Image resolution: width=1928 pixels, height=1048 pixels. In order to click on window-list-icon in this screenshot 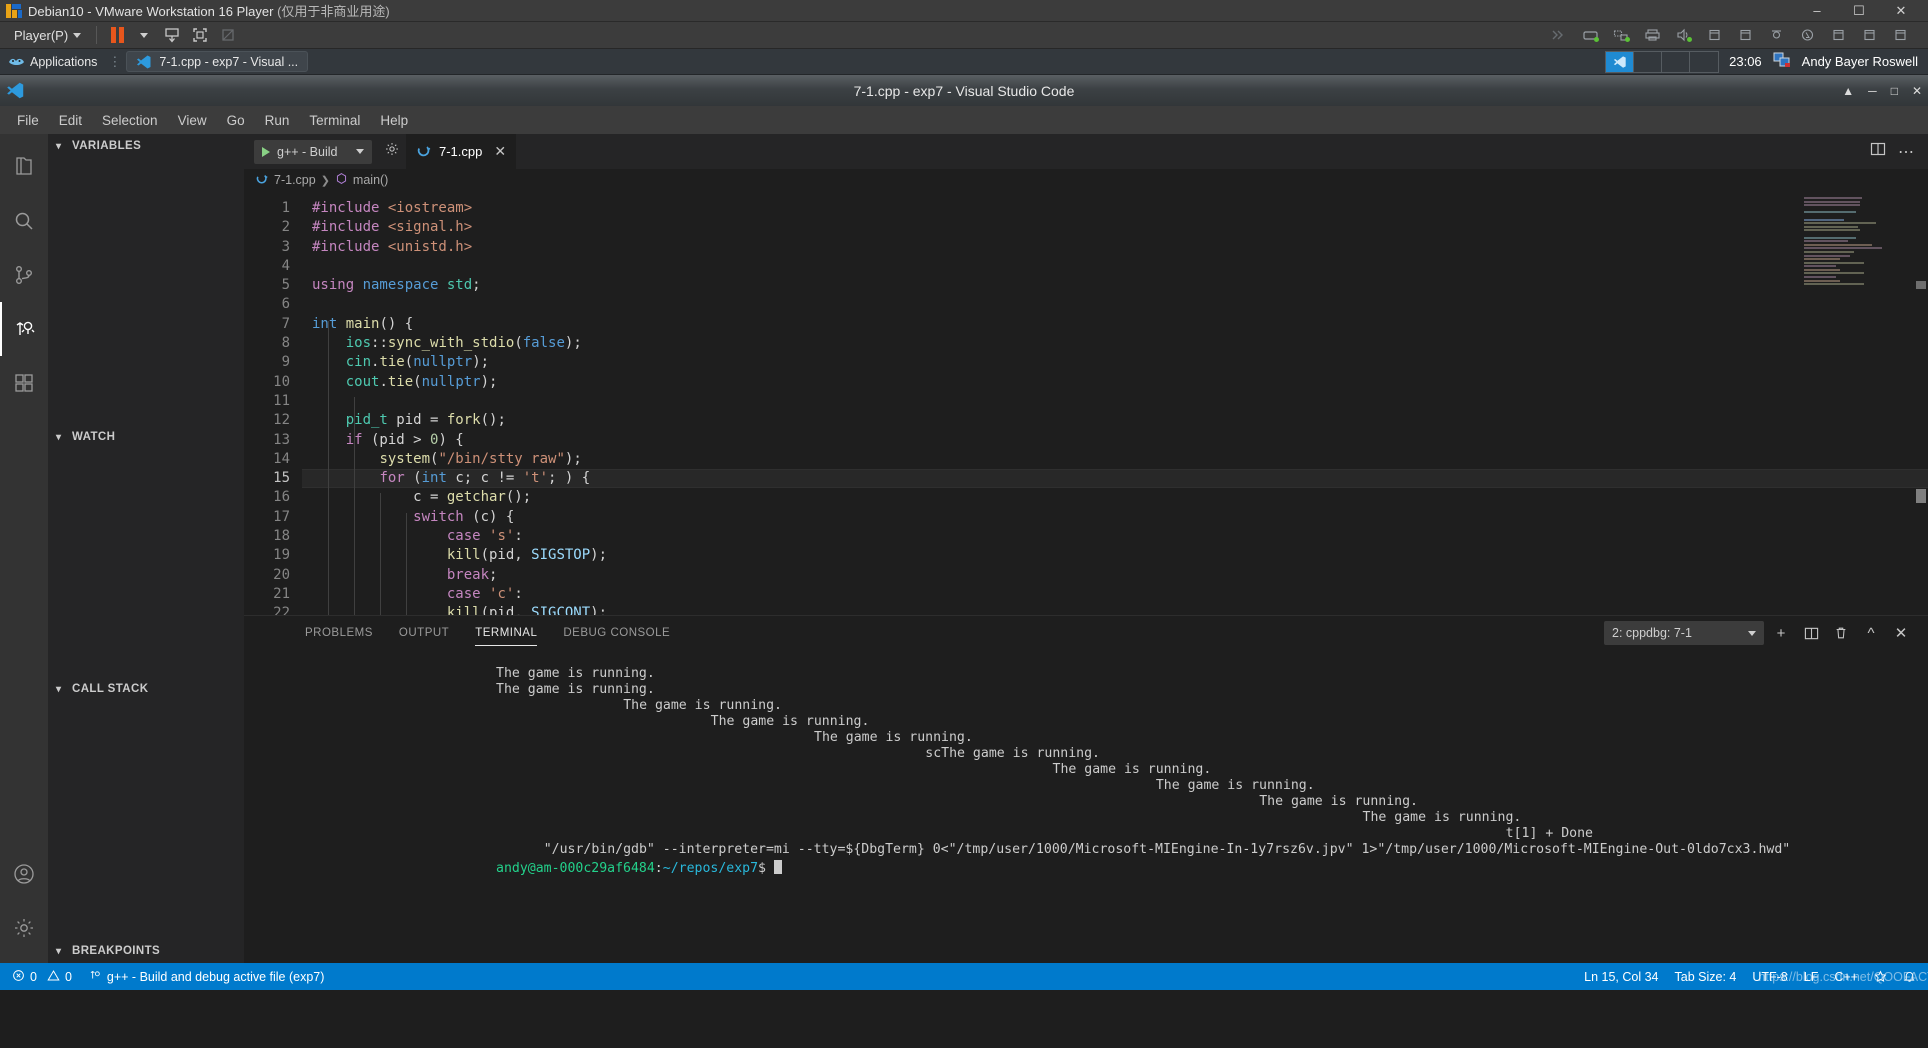, I will do `click(1782, 61)`.